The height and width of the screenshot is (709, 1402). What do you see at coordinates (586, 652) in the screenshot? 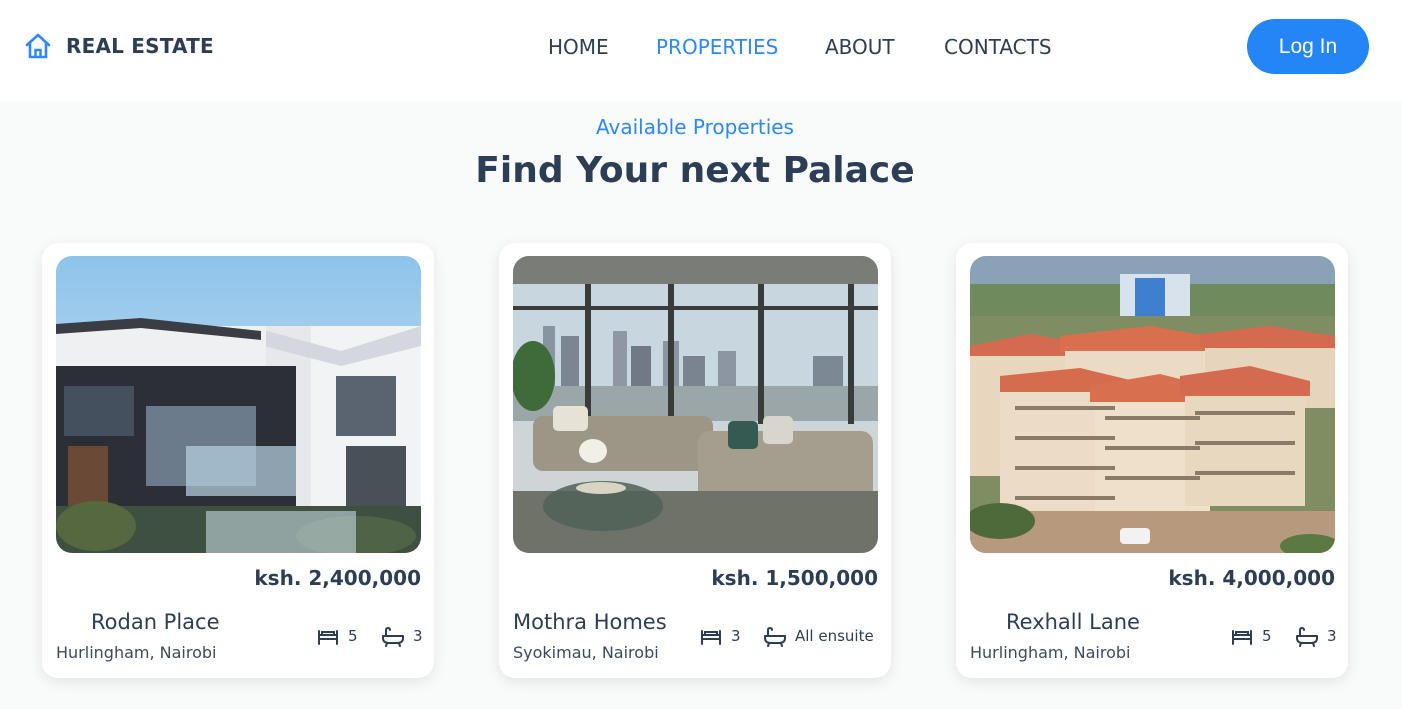
I see `property-location: Syokimau, Nairobi` at bounding box center [586, 652].